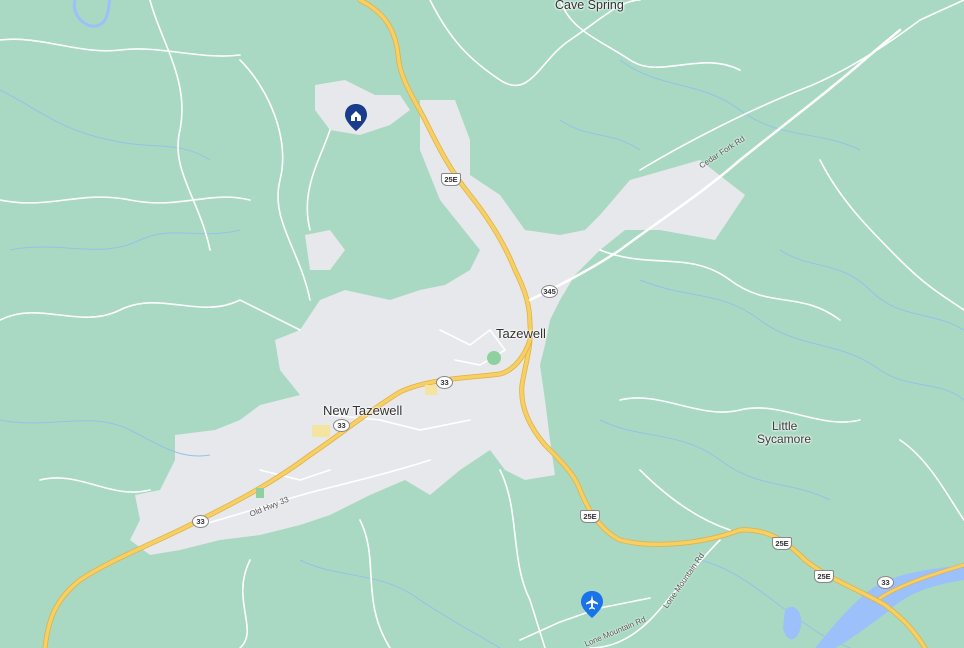  I want to click on shield-sr-345: 345, so click(549, 291).